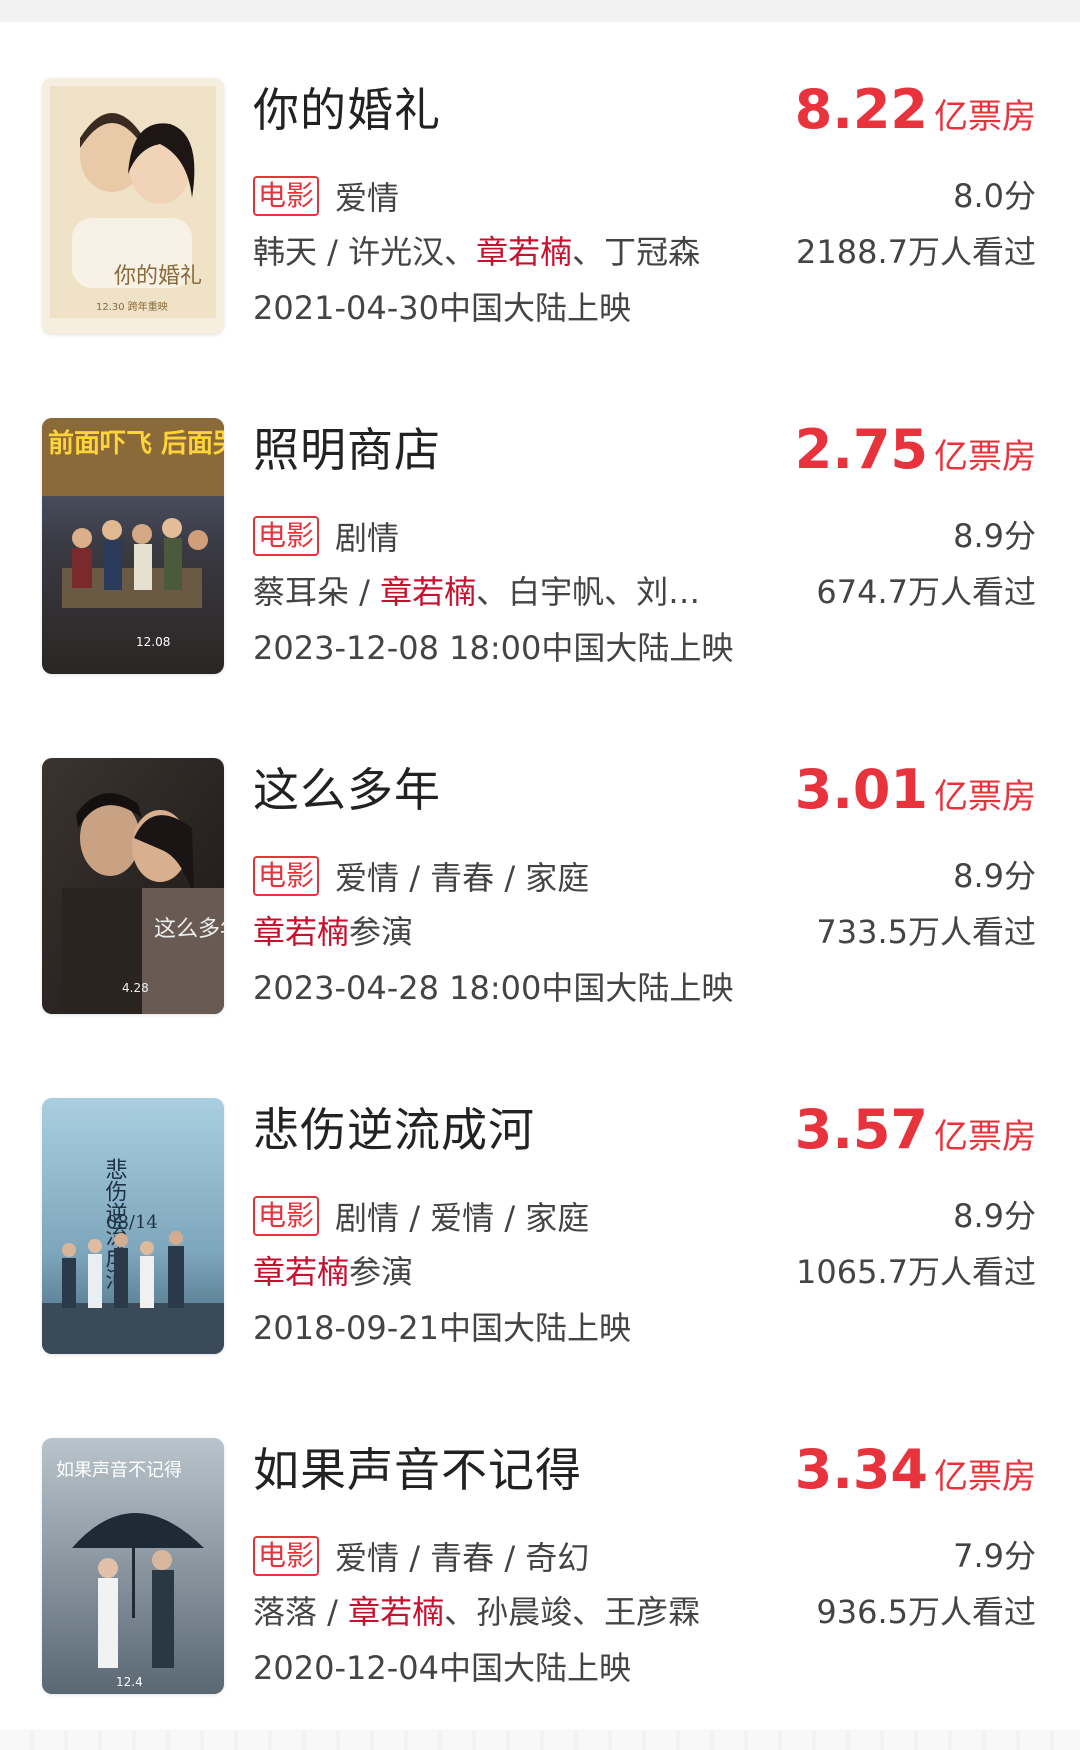 The width and height of the screenshot is (1080, 1750). I want to click on movie-title: 这么多年, so click(347, 790).